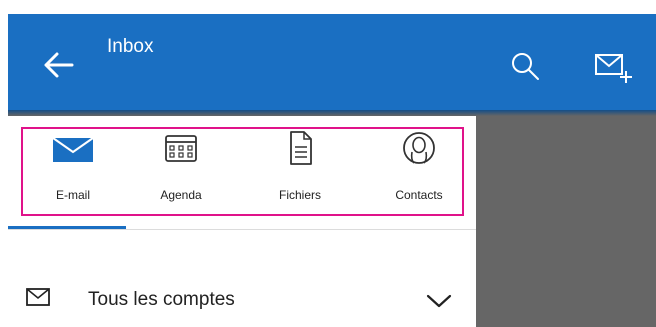  What do you see at coordinates (73, 149) in the screenshot?
I see `envelope-icon` at bounding box center [73, 149].